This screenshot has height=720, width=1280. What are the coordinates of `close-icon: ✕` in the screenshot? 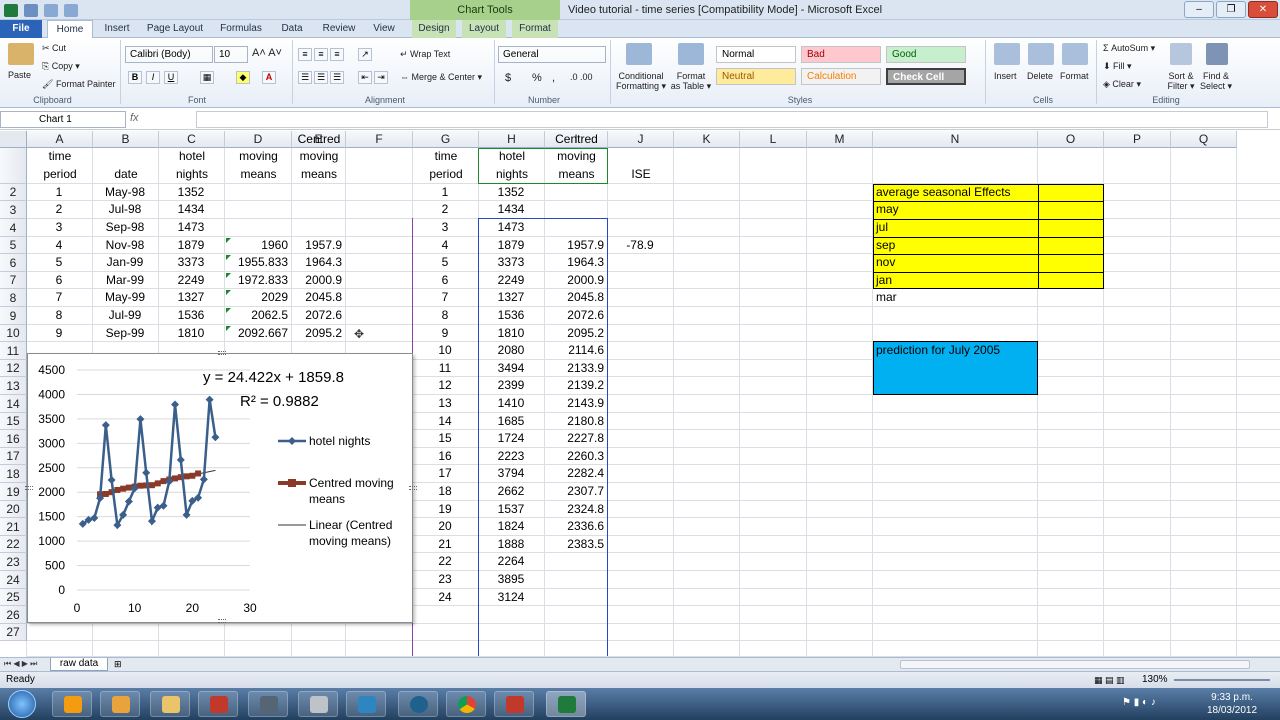 It's located at (1263, 9).